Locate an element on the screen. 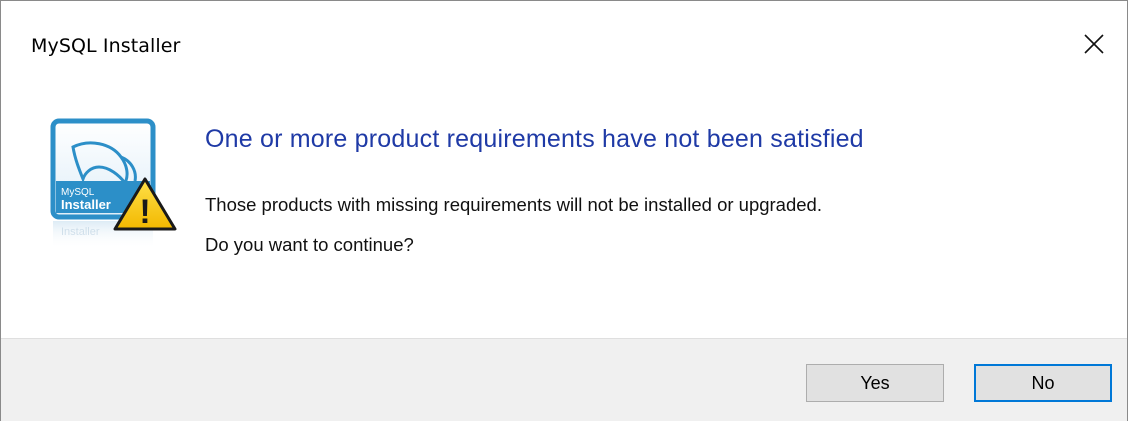 The image size is (1128, 421). warning-mark: ! is located at coordinates (144, 212).